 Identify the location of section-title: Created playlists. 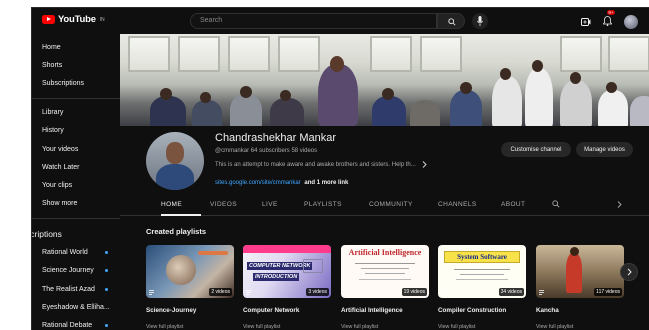
(176, 231).